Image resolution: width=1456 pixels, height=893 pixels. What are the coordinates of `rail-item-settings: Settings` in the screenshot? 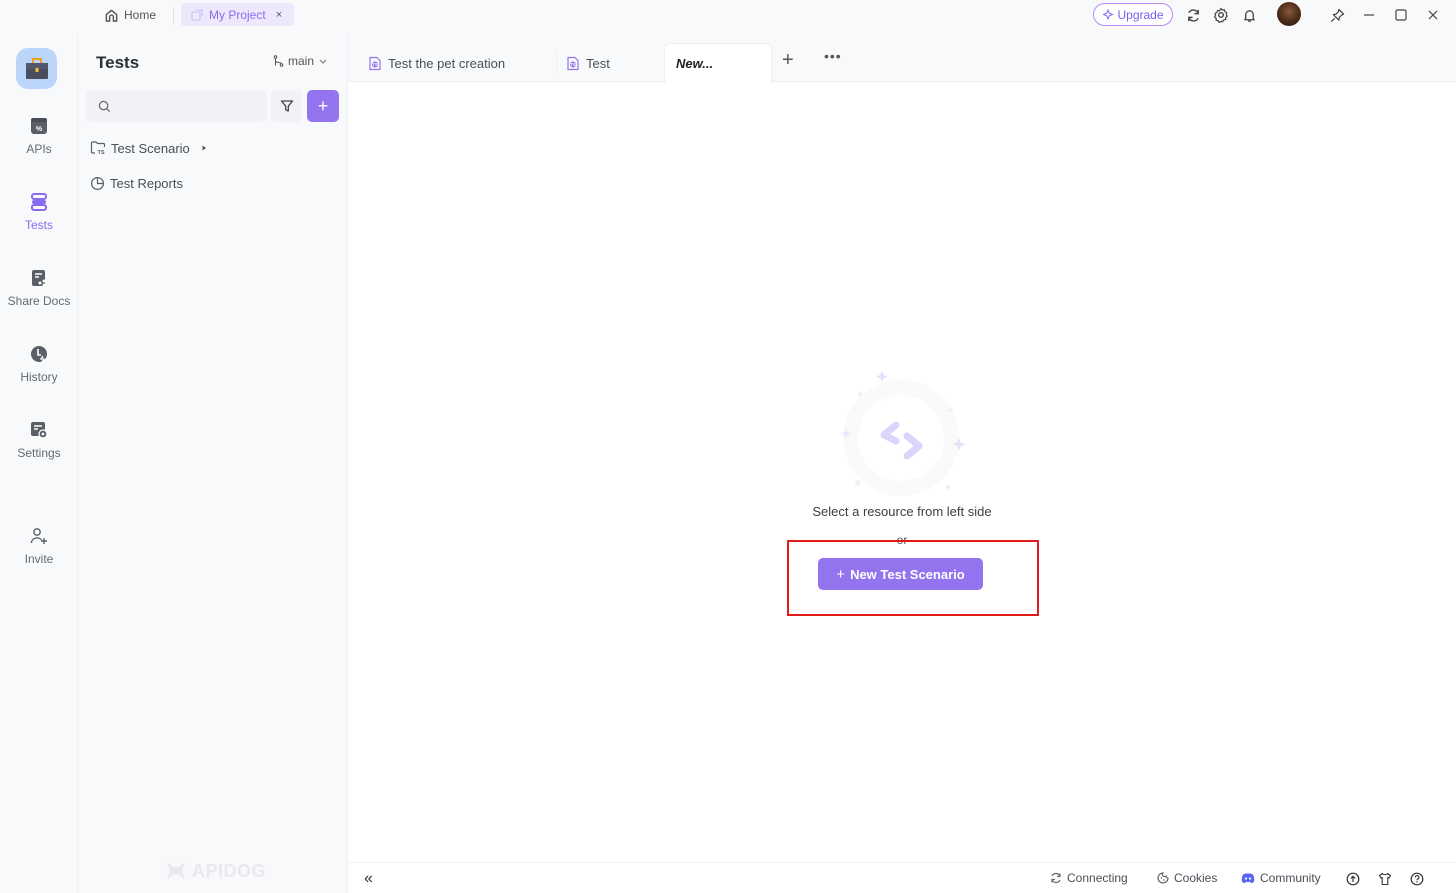 It's located at (39, 440).